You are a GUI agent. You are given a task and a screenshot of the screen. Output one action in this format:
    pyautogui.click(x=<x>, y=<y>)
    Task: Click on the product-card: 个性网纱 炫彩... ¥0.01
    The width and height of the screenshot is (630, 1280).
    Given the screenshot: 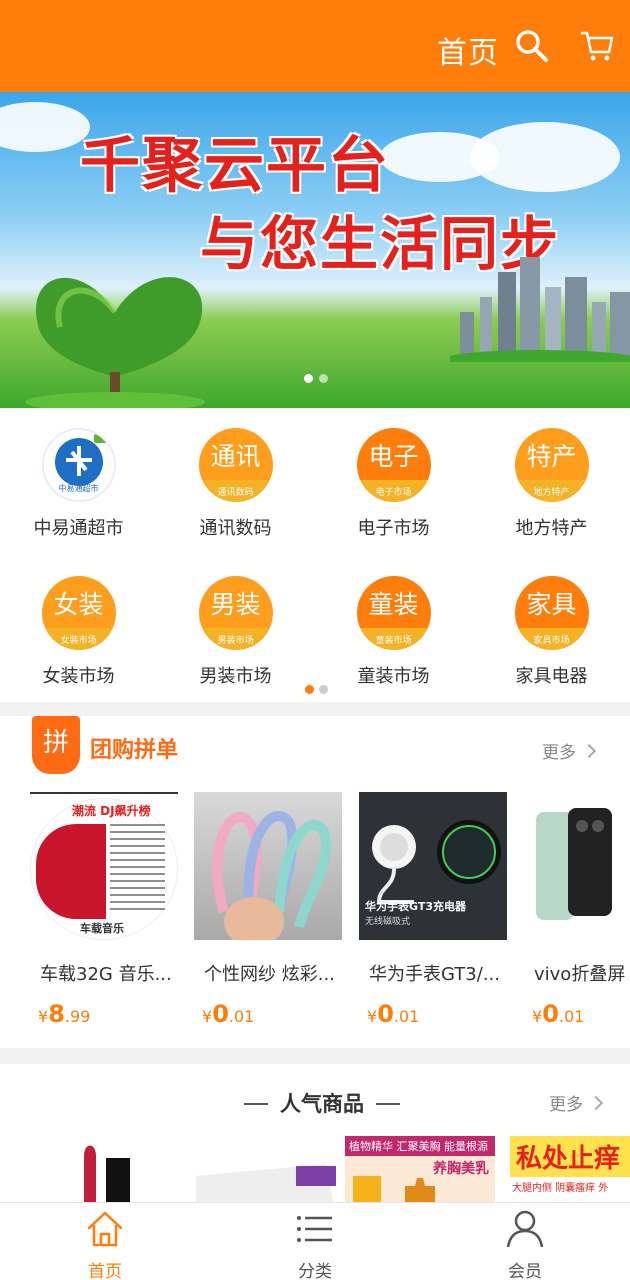 What is the action you would take?
    pyautogui.click(x=268, y=910)
    